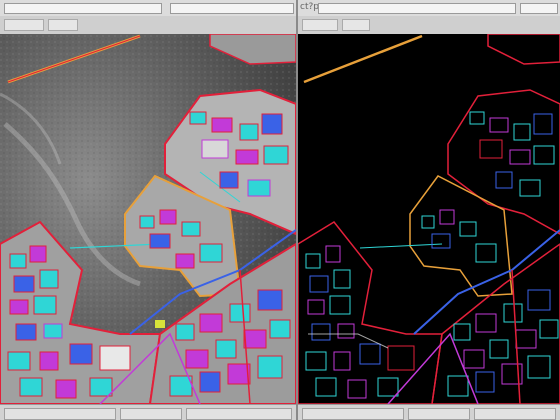 The width and height of the screenshot is (560, 420). What do you see at coordinates (83, 8) in the screenshot?
I see `left-title-field` at bounding box center [83, 8].